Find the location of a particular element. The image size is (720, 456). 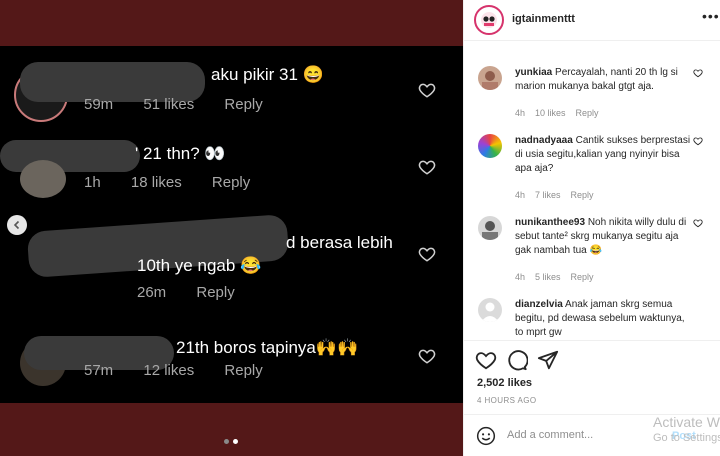

post-comment-button: Post is located at coordinates (684, 436).